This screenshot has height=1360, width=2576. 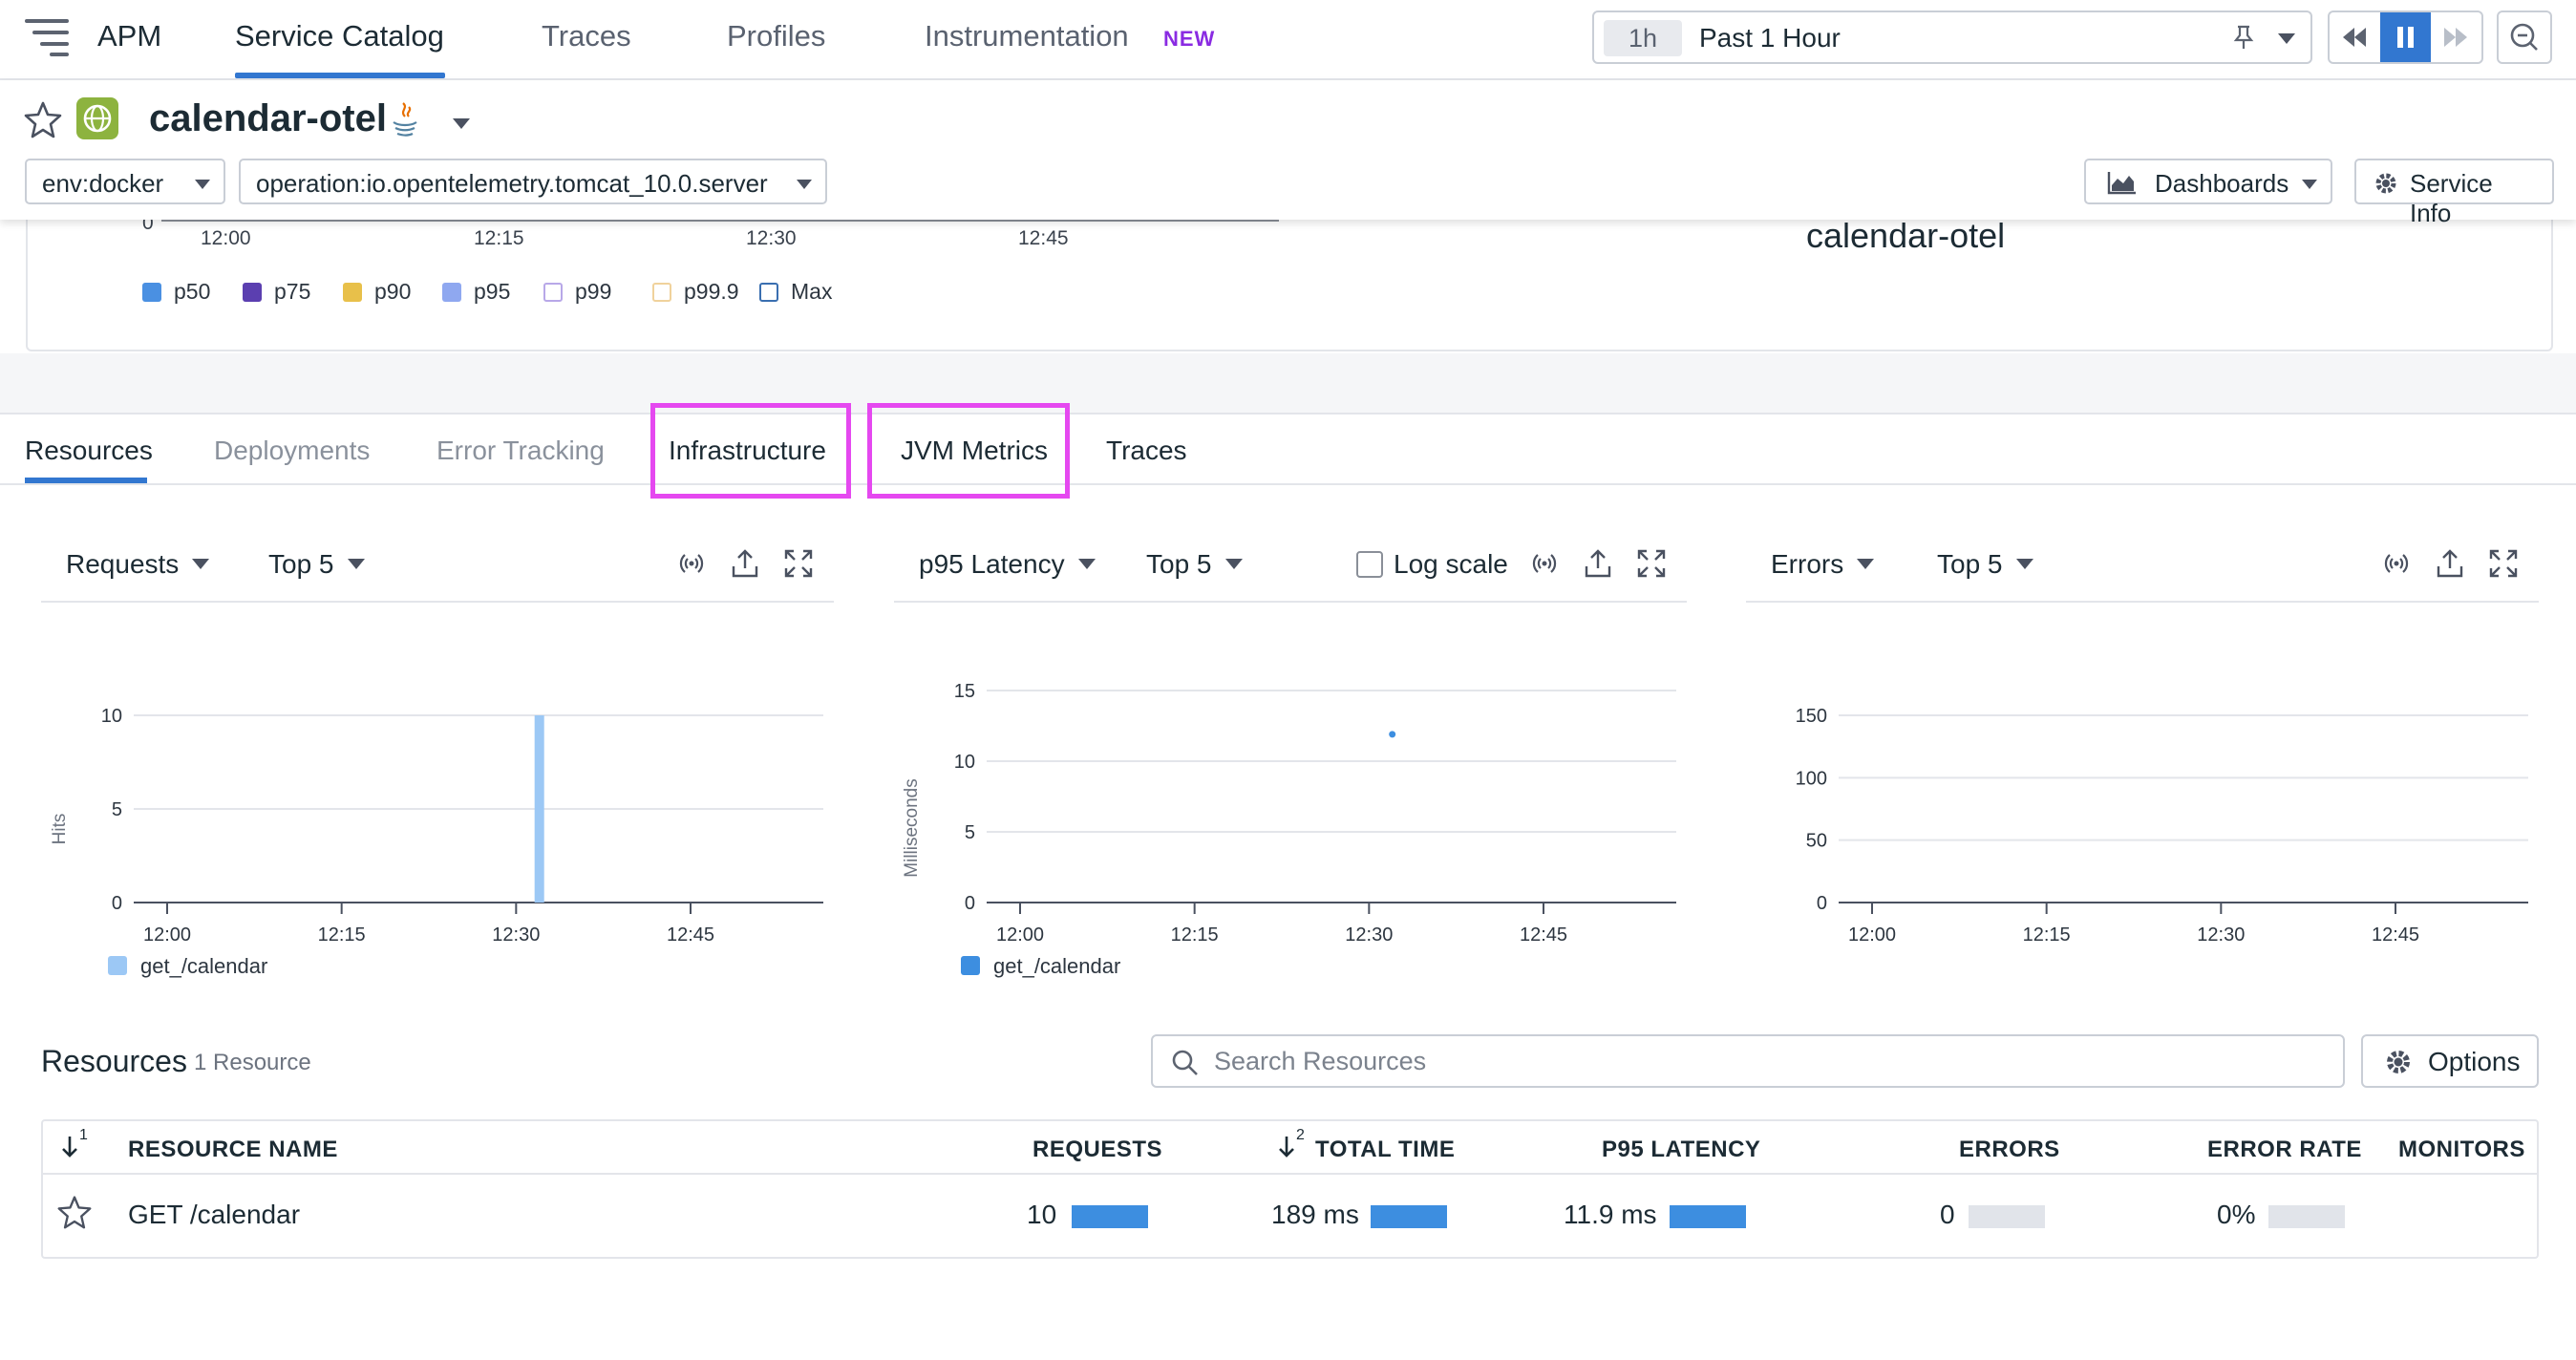 What do you see at coordinates (1385, 1150) in the screenshot?
I see `col-total-time: TOTAL TIME` at bounding box center [1385, 1150].